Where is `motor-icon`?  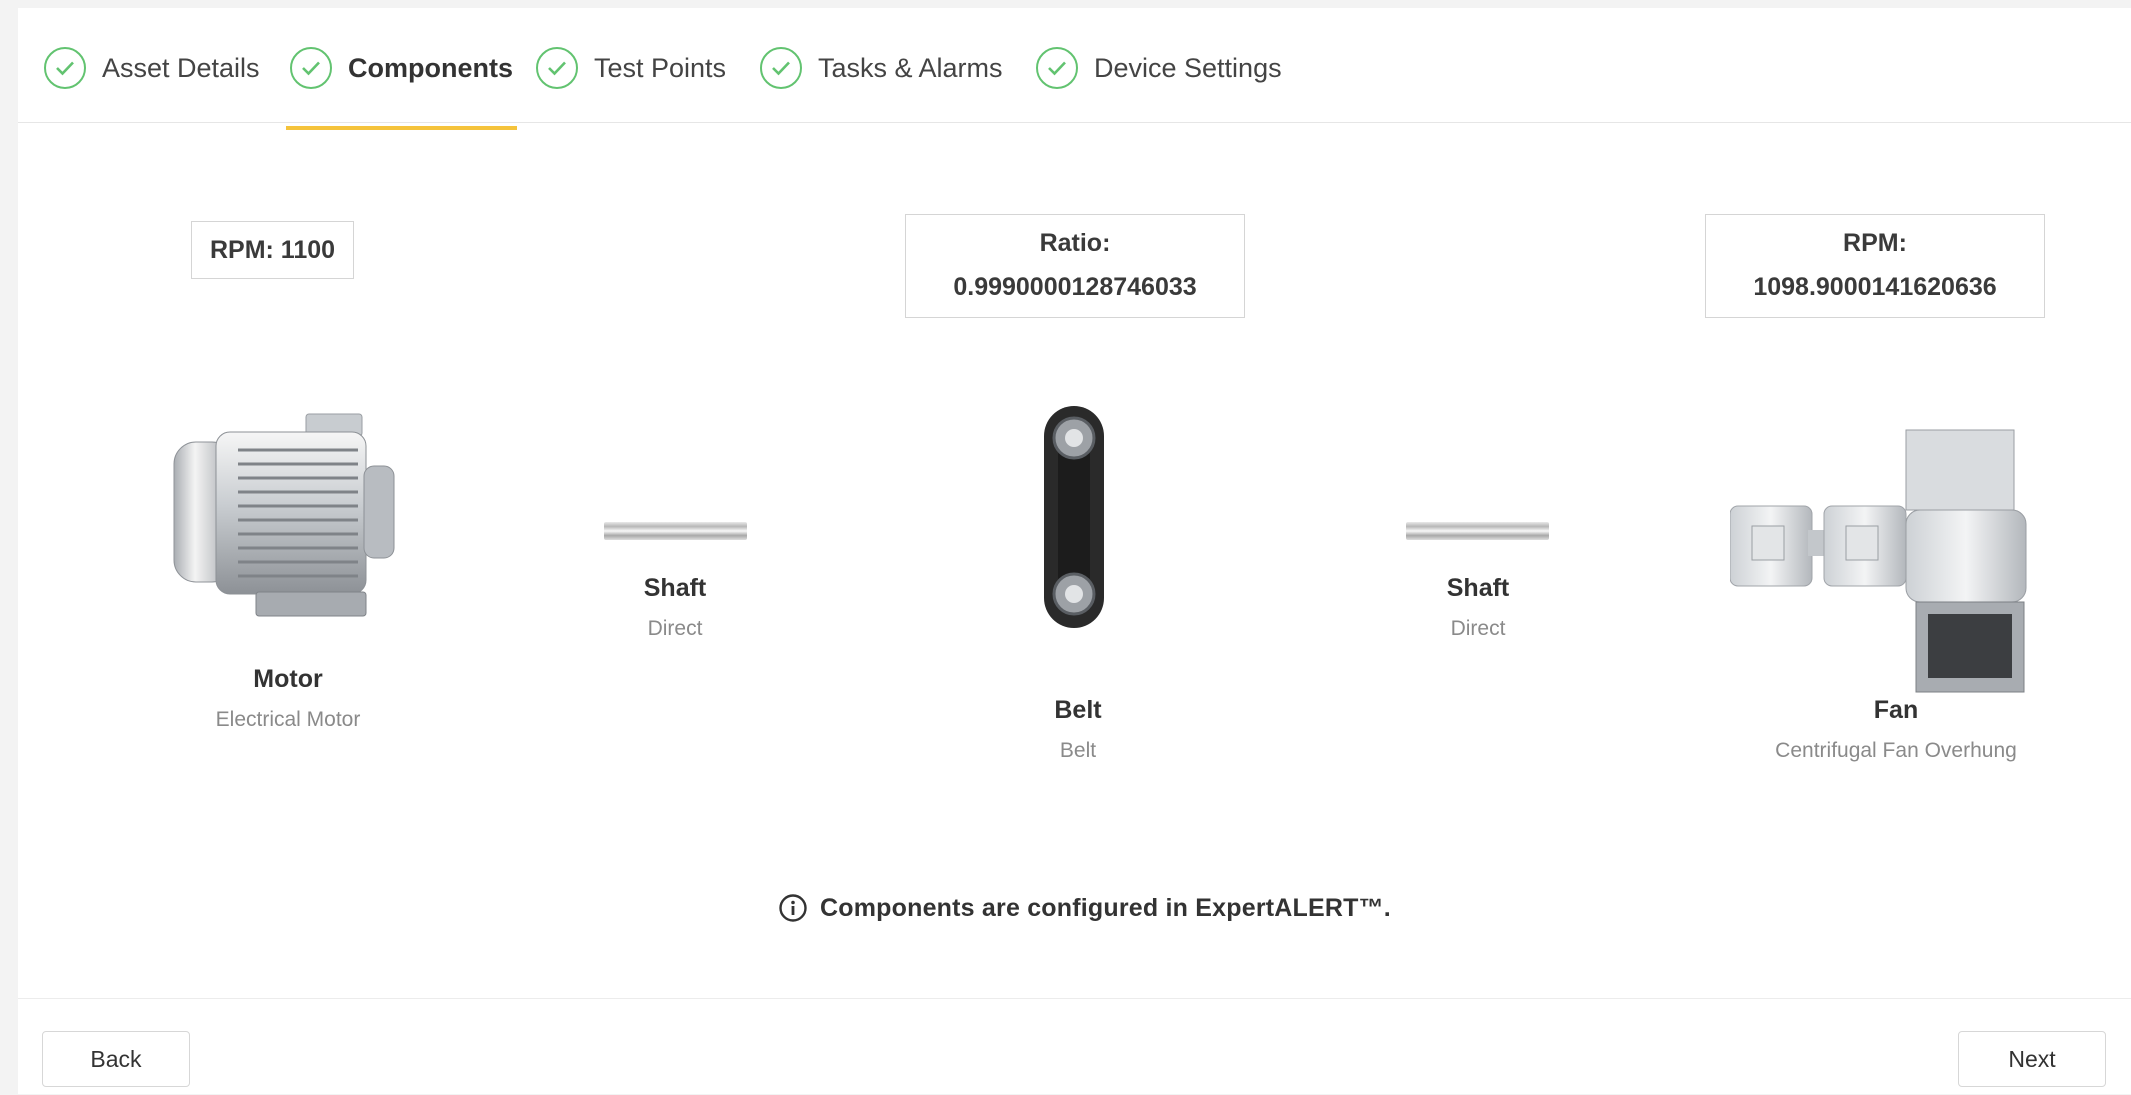
motor-icon is located at coordinates (277, 516).